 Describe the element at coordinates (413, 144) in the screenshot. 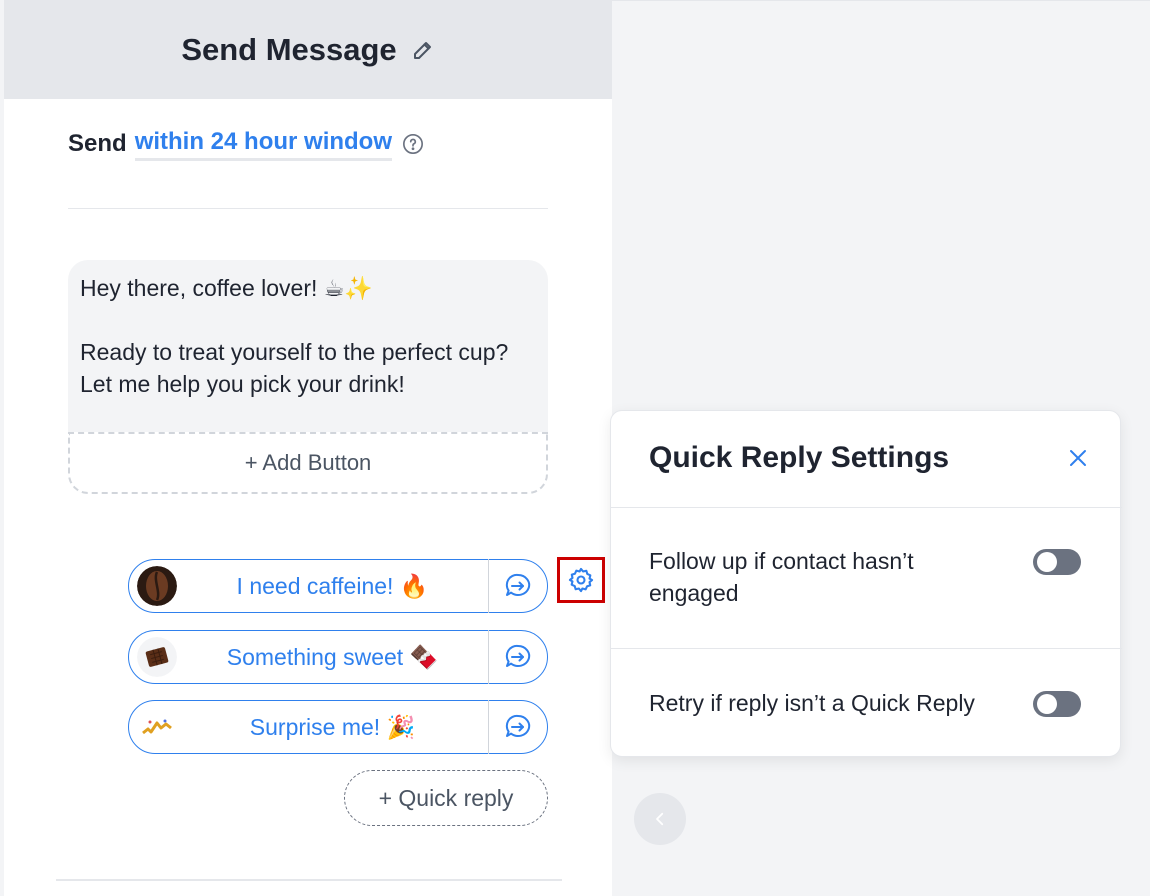

I see `help-circle-icon` at that location.